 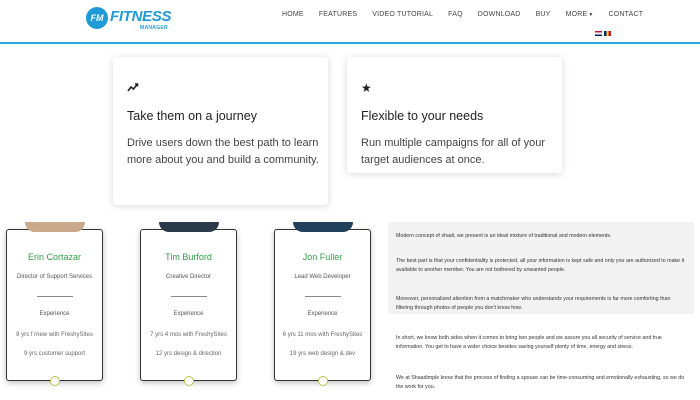 What do you see at coordinates (455, 17) in the screenshot?
I see `nav-faq: FAQ` at bounding box center [455, 17].